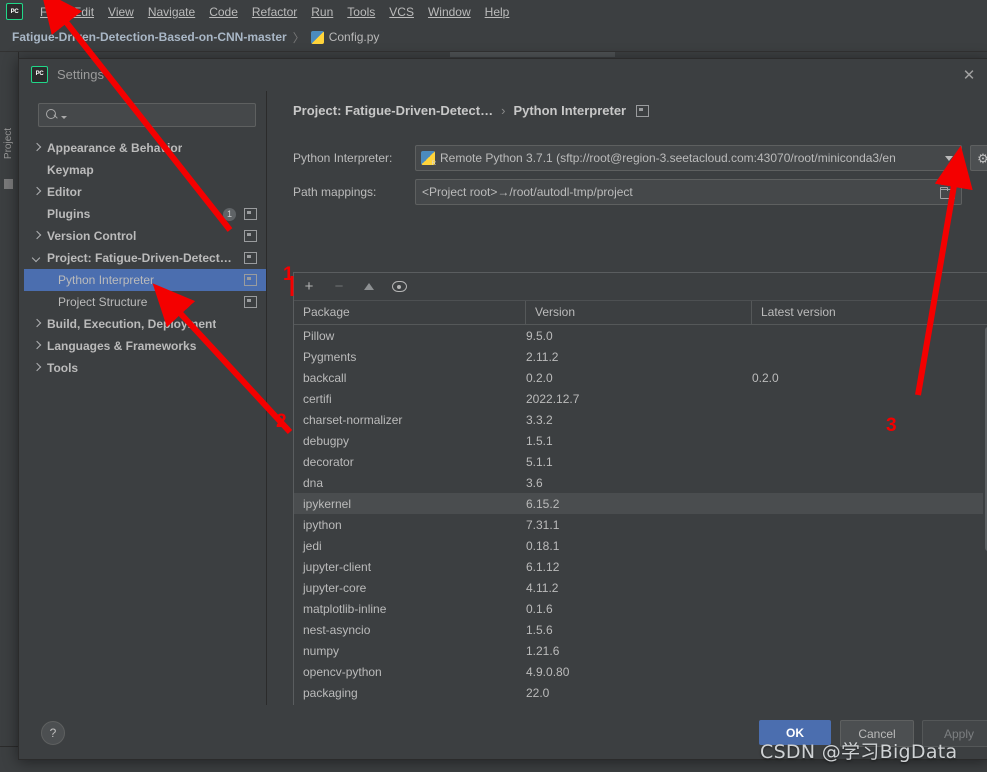 The width and height of the screenshot is (987, 772). Describe the element at coordinates (53, 733) in the screenshot. I see `help-button: ?` at that location.